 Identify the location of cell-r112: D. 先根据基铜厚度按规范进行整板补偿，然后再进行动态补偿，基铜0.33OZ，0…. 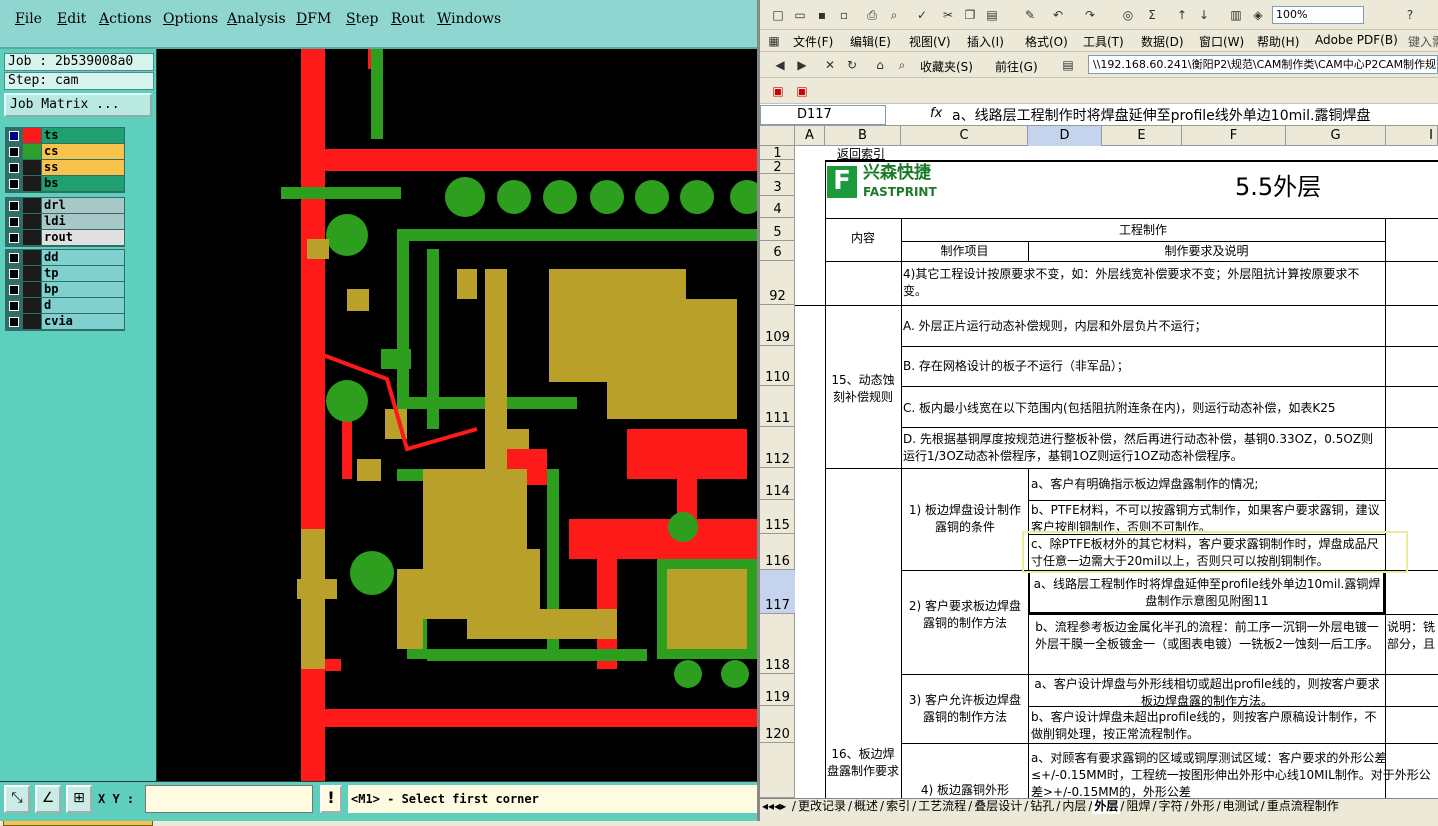
(1143, 448).